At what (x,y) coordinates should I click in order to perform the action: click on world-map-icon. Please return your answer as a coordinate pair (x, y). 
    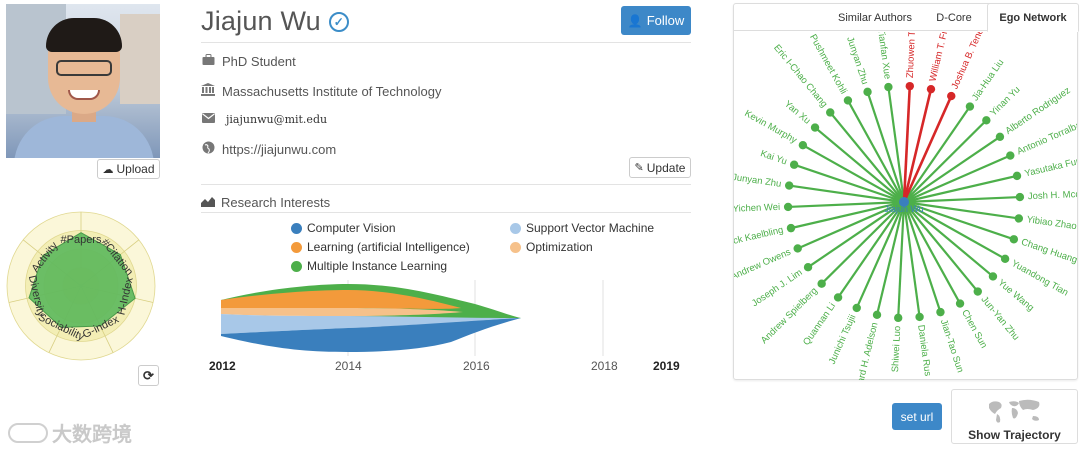
    Looking at the image, I should click on (1014, 411).